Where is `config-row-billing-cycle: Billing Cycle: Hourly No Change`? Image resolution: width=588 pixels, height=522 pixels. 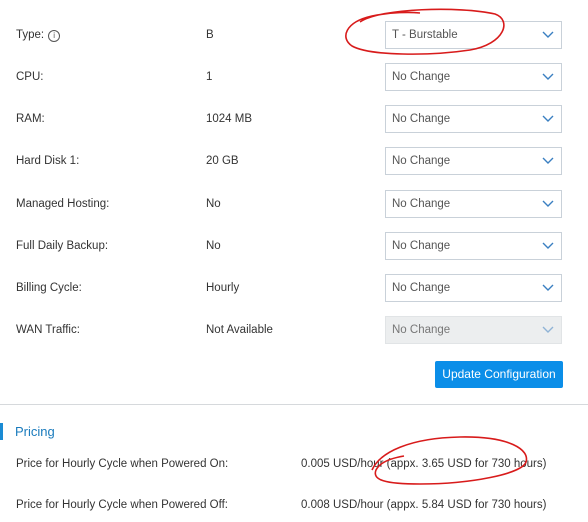
config-row-billing-cycle: Billing Cycle: Hourly No Change is located at coordinates (294, 289).